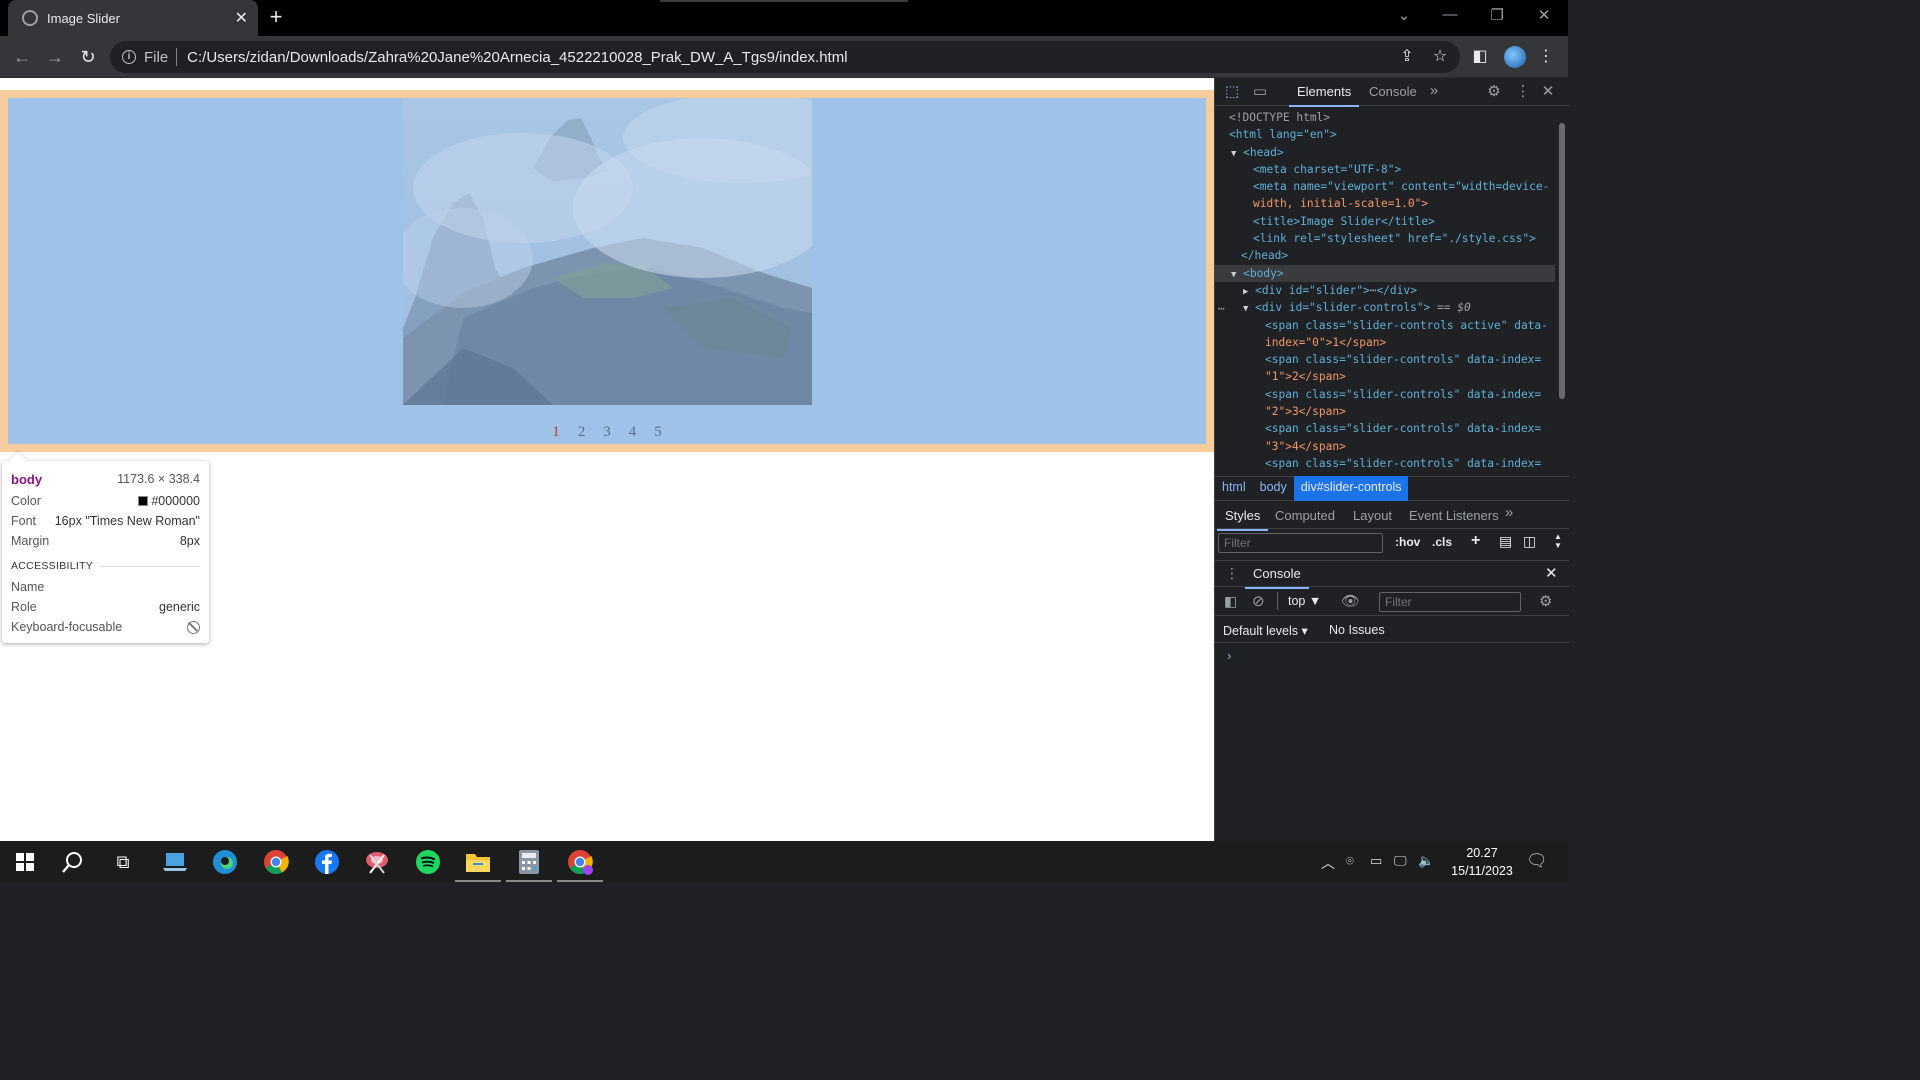 The height and width of the screenshot is (1080, 1920). Describe the element at coordinates (1548, 91) in the screenshot. I see `close-devtools-icon: ✕` at that location.